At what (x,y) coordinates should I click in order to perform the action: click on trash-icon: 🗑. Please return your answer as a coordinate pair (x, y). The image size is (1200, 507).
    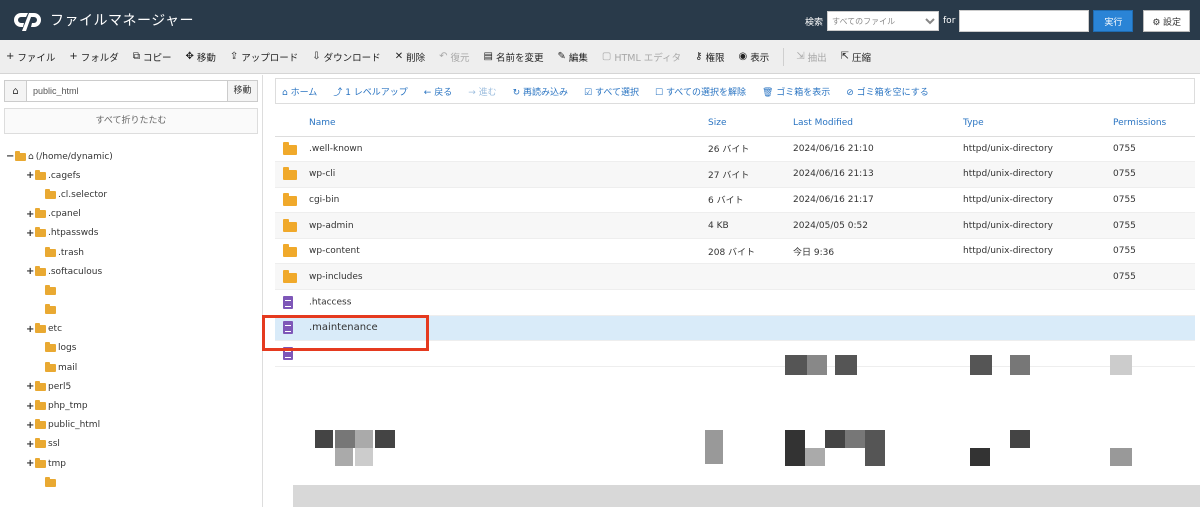
    Looking at the image, I should click on (769, 92).